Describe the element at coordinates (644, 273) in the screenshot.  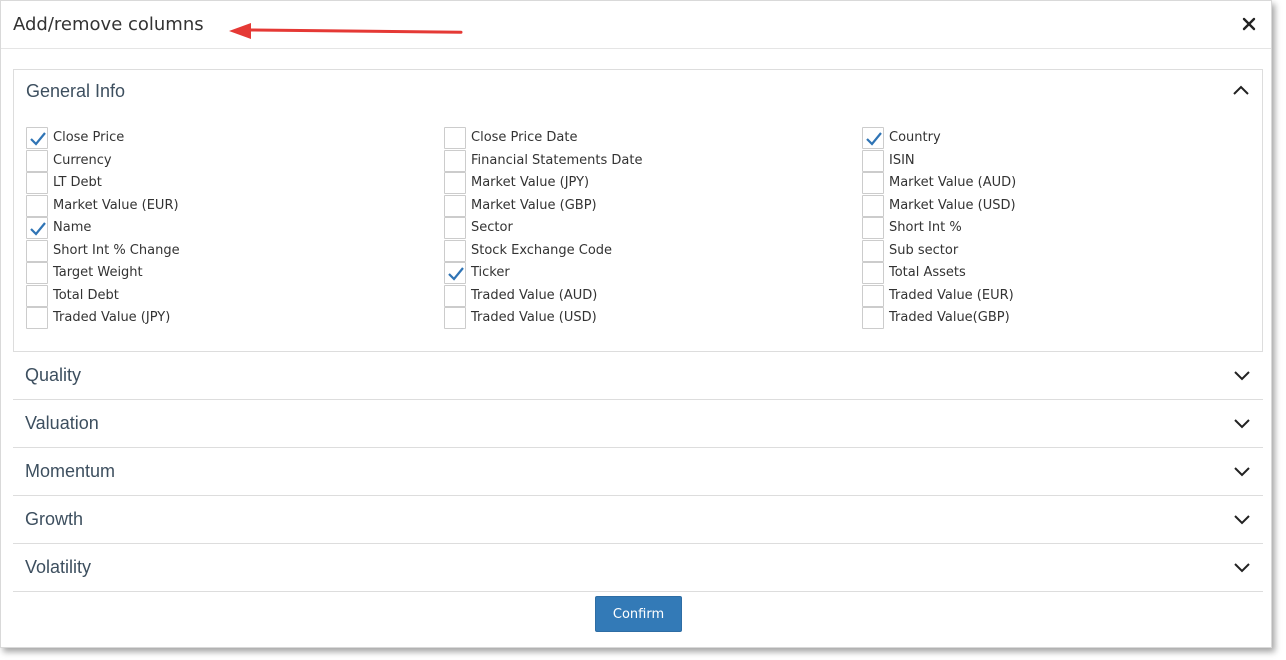
I see `column-option: Ticker` at that location.